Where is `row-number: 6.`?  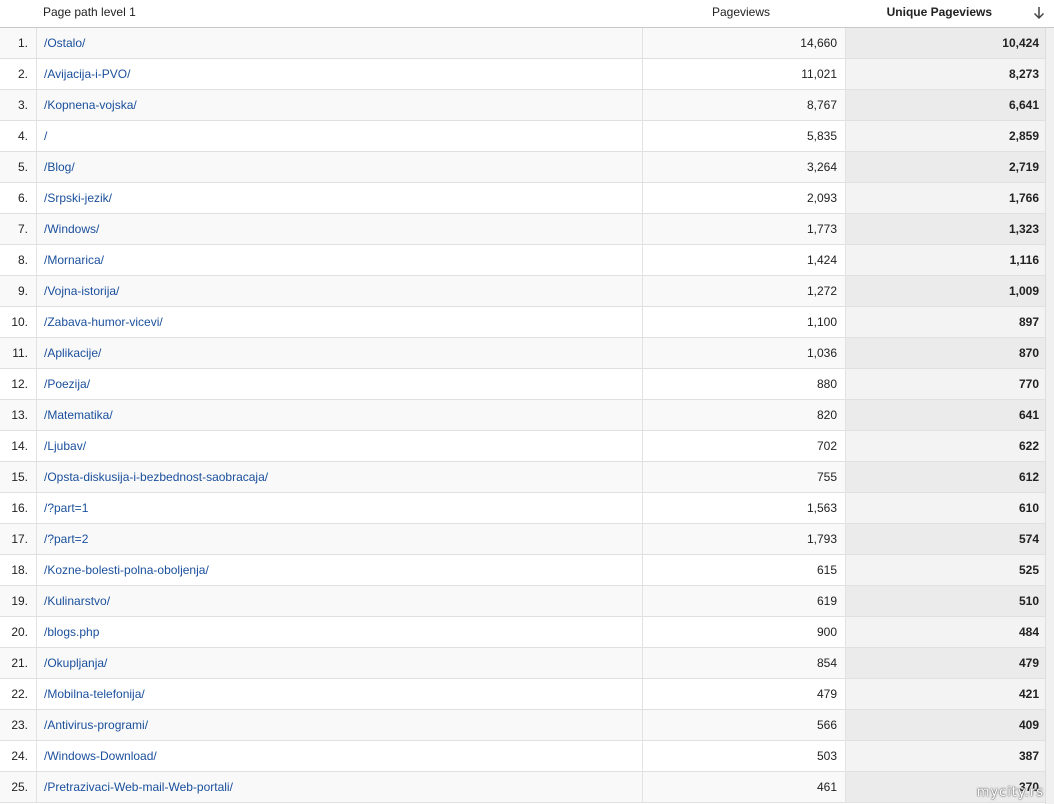
row-number: 6. is located at coordinates (22, 198).